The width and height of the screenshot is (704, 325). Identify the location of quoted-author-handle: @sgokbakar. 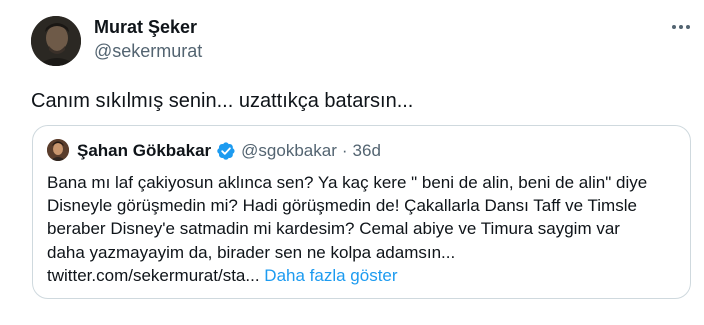
(289, 151).